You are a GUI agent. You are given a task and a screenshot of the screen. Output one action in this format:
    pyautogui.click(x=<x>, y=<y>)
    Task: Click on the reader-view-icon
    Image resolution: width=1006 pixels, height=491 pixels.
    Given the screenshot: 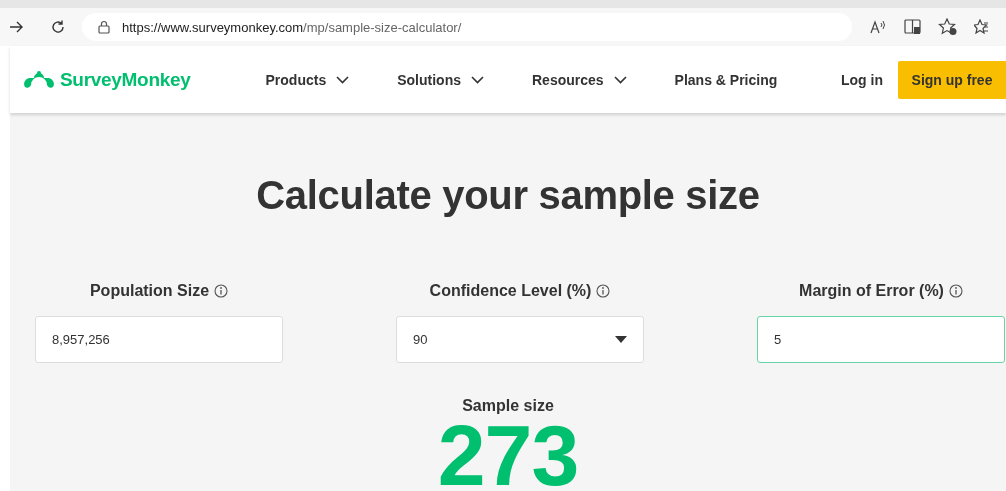 What is the action you would take?
    pyautogui.click(x=913, y=27)
    